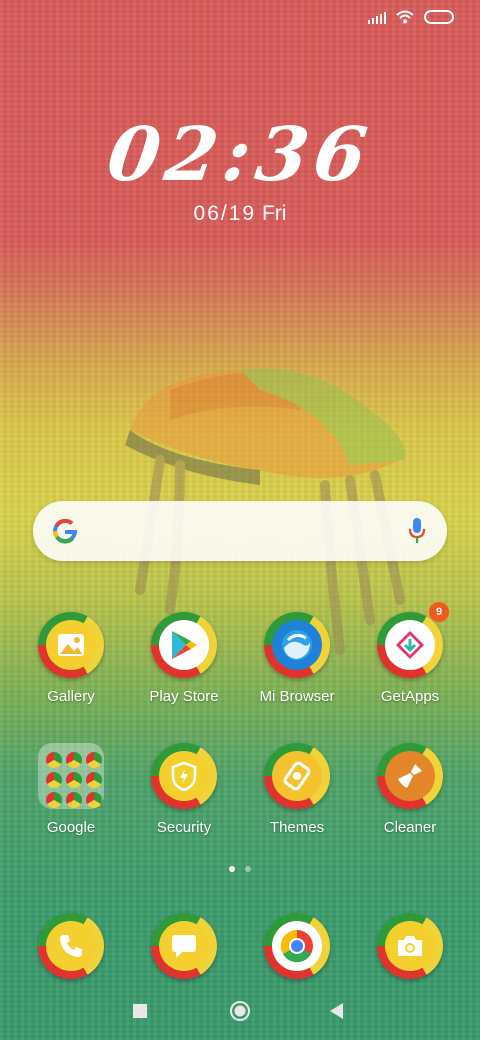  I want to click on clock-date: 06/19 Fri, so click(240, 214).